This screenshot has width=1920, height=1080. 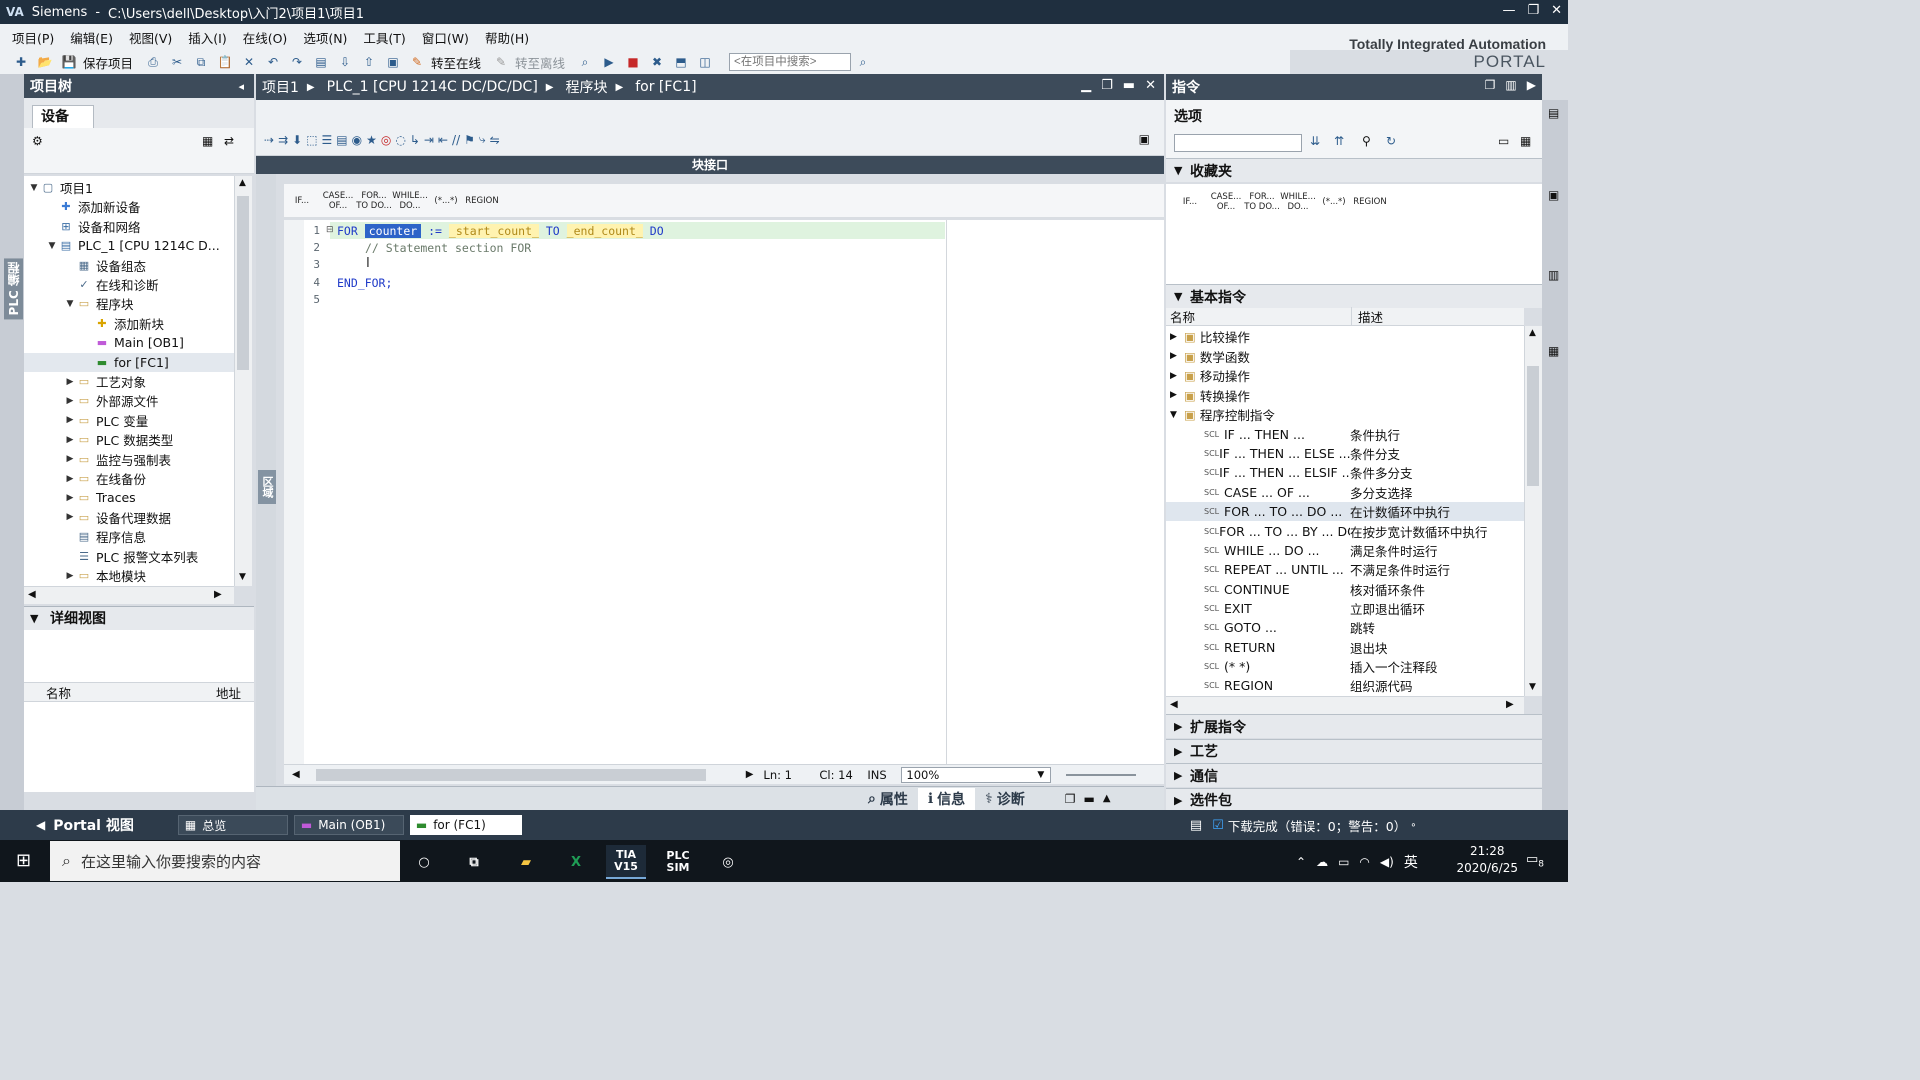 What do you see at coordinates (129, 575) in the screenshot?
I see `tree-item: ▶ ▭ 本地模块` at bounding box center [129, 575].